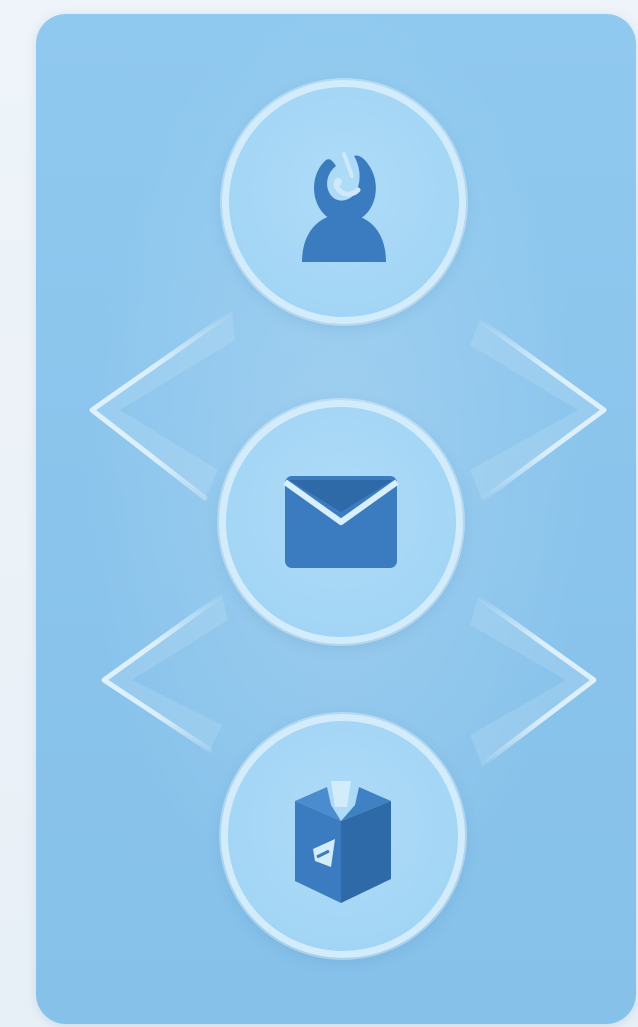 The image size is (638, 1027). I want to click on mail-node, so click(341, 522).